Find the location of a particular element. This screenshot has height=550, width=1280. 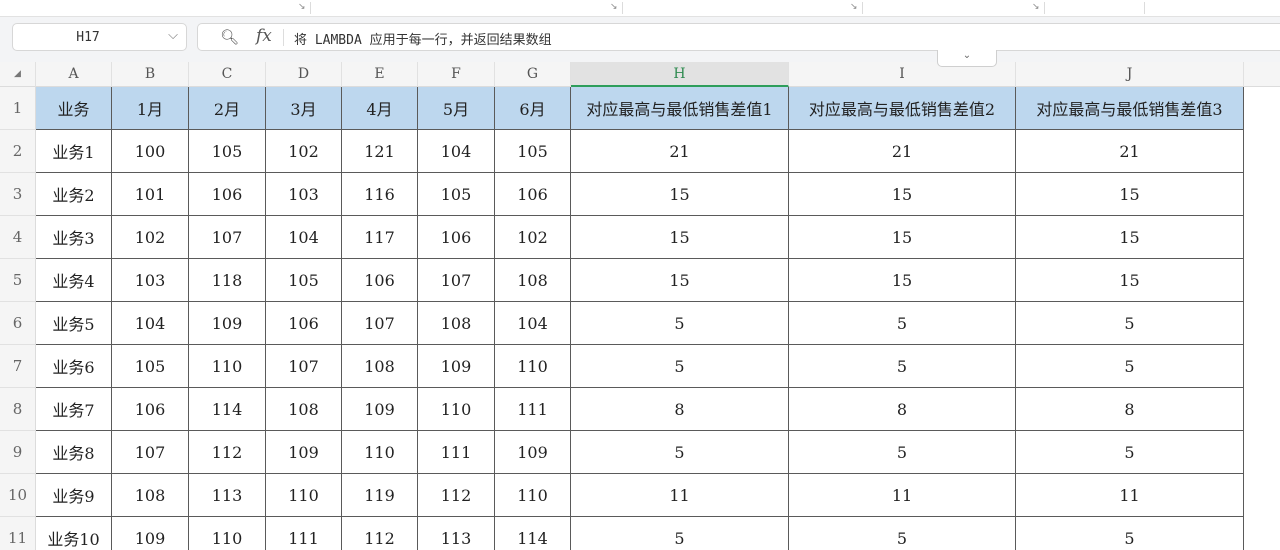

table-cell: 121 is located at coordinates (380, 151).